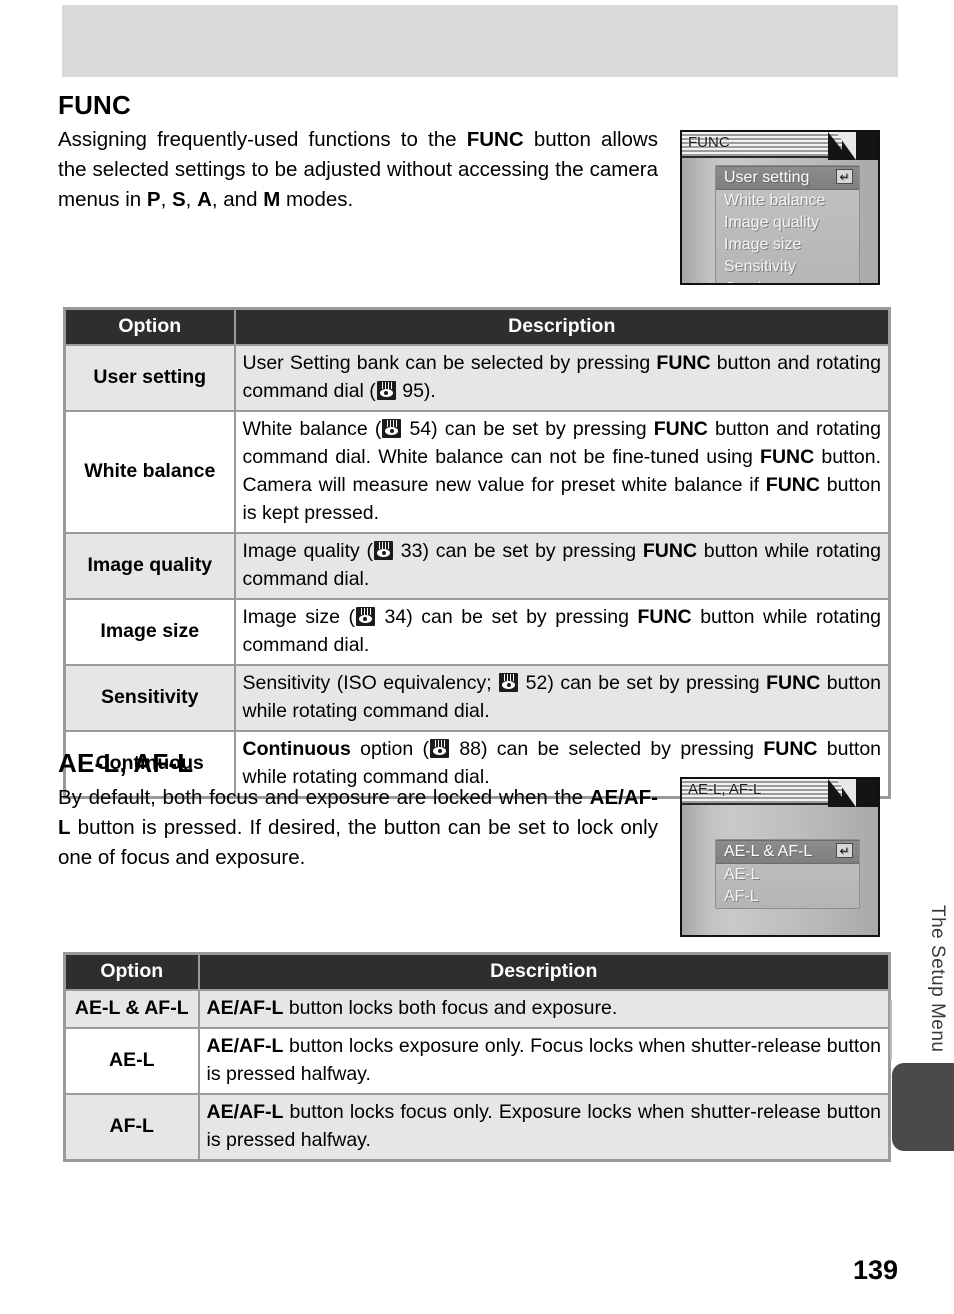 The image size is (954, 1314). I want to click on option-cell: AE-L, so click(131, 1061).